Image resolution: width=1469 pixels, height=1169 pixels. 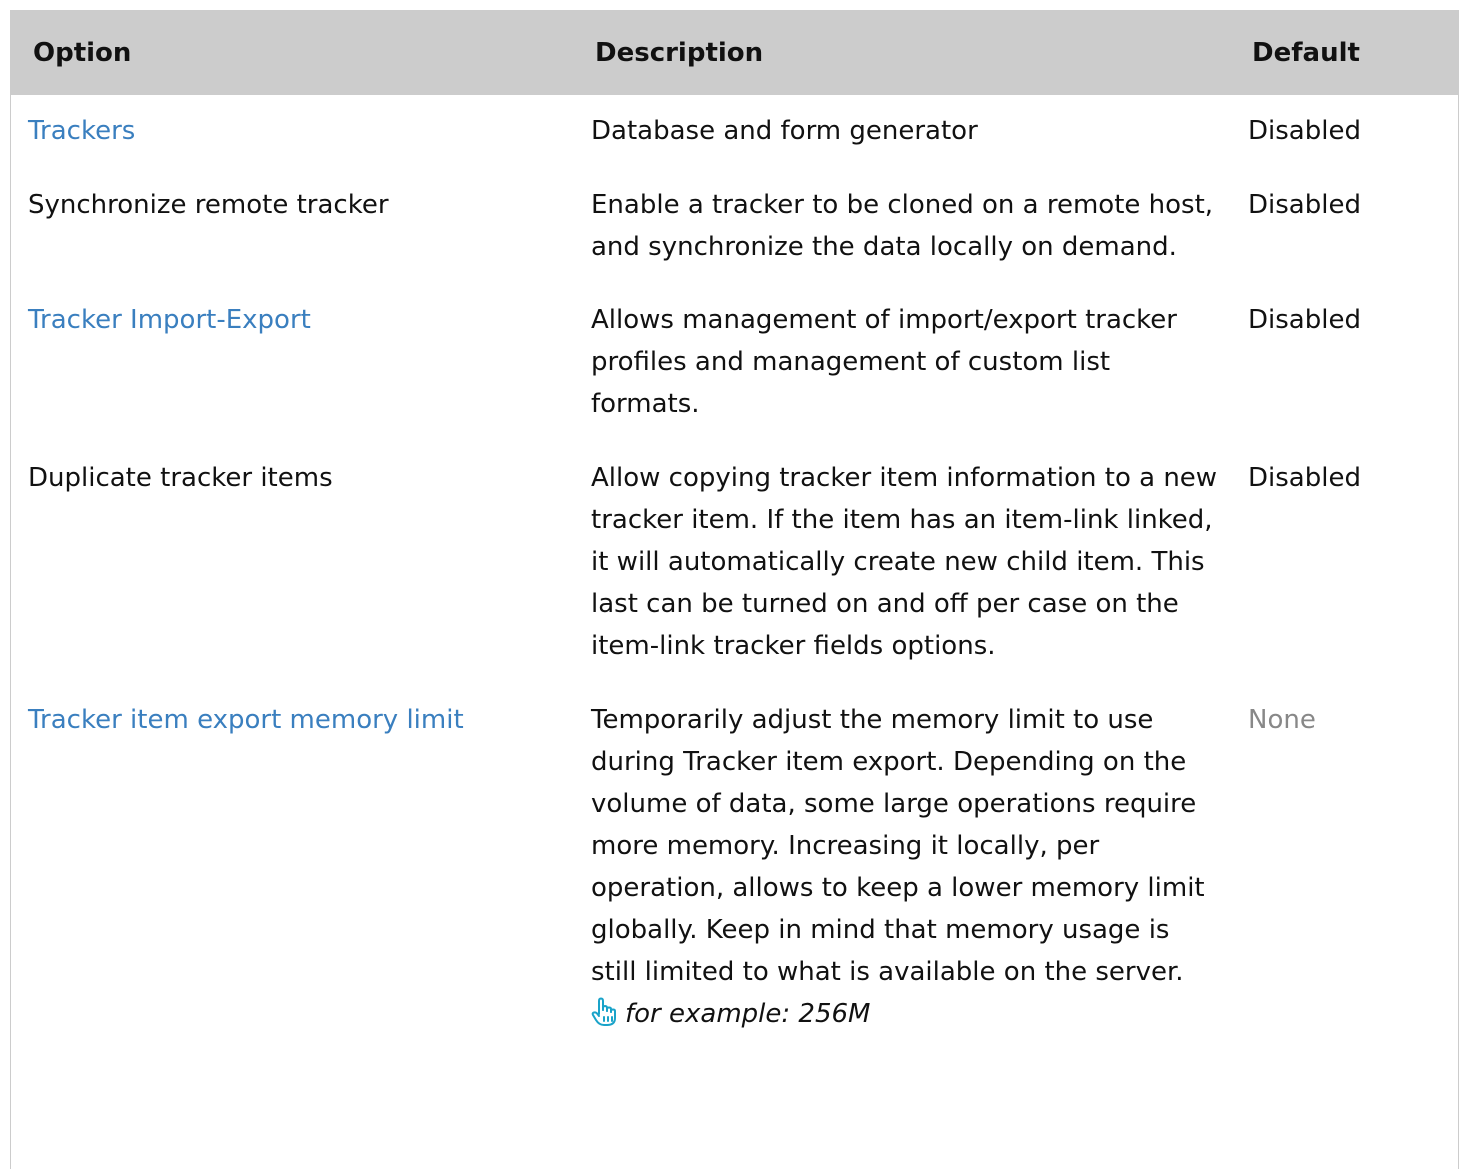 What do you see at coordinates (292, 52) in the screenshot?
I see `column-header-option: Option` at bounding box center [292, 52].